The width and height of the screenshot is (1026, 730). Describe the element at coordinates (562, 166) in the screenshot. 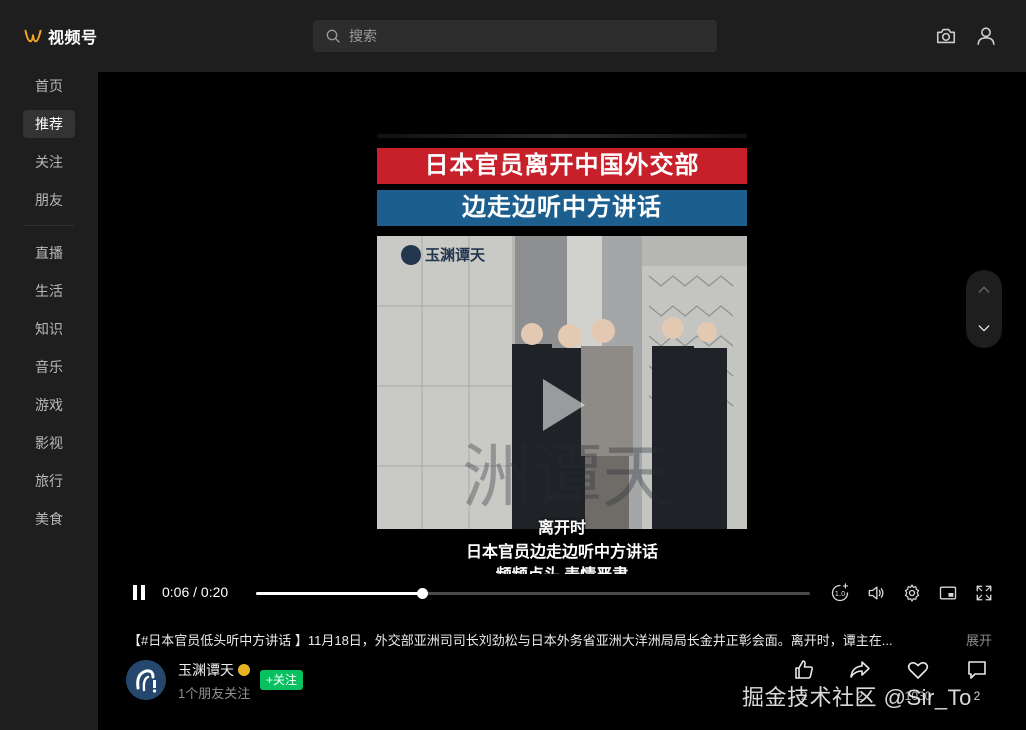

I see `video-headline-red: 日本官员离开中国外交部` at that location.